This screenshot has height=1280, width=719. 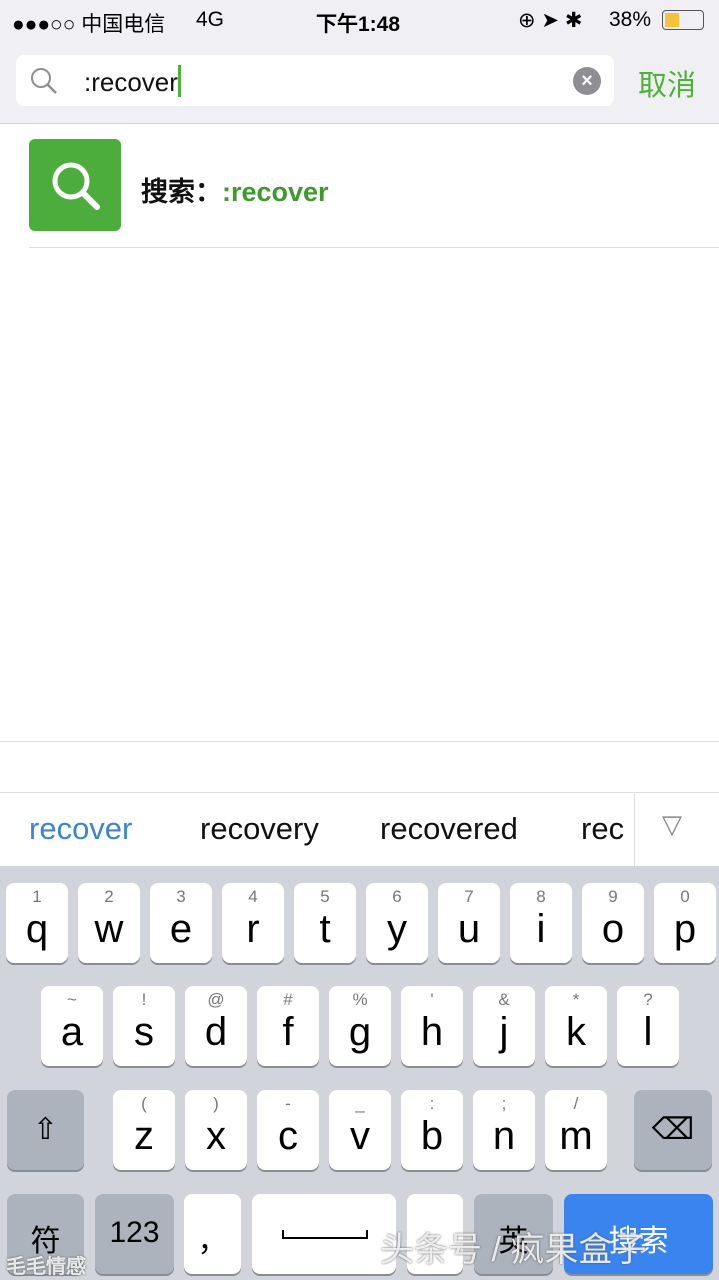 What do you see at coordinates (469, 929) in the screenshot?
I see `key-label: u` at bounding box center [469, 929].